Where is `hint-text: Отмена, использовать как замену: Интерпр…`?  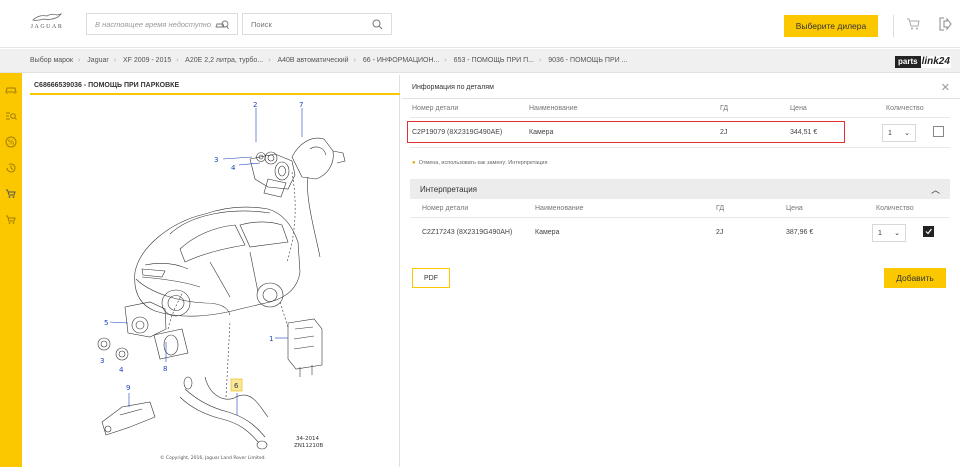
hint-text: Отмена, использовать как замену: Интерпр… is located at coordinates (483, 163).